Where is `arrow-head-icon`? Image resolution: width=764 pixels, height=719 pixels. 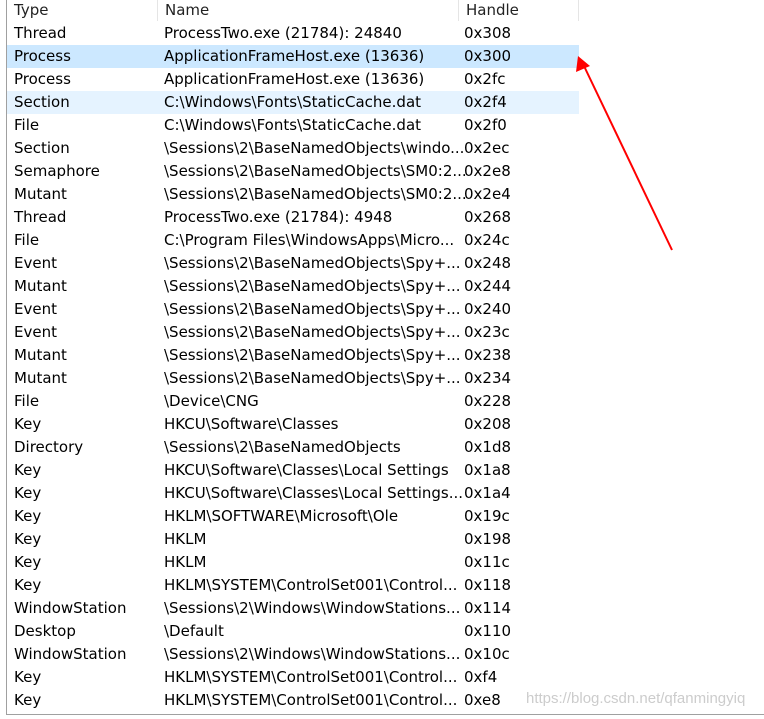
arrow-head-icon is located at coordinates (583, 64).